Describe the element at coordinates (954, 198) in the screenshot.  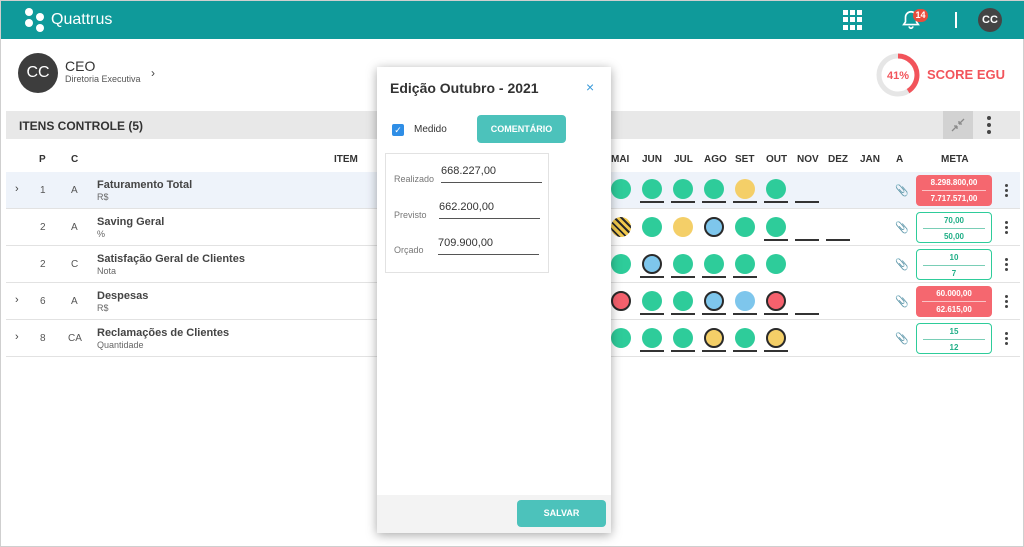
I see `meta-actual: 7.717.571,00` at that location.